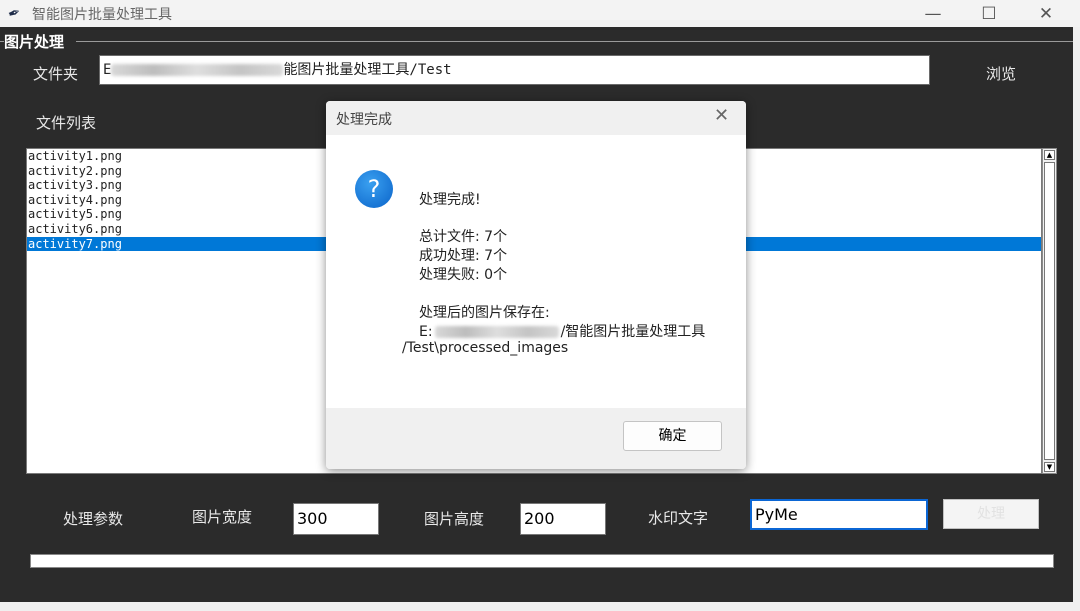  What do you see at coordinates (1049, 155) in the screenshot?
I see `scroll-up-icon: ▲` at bounding box center [1049, 155].